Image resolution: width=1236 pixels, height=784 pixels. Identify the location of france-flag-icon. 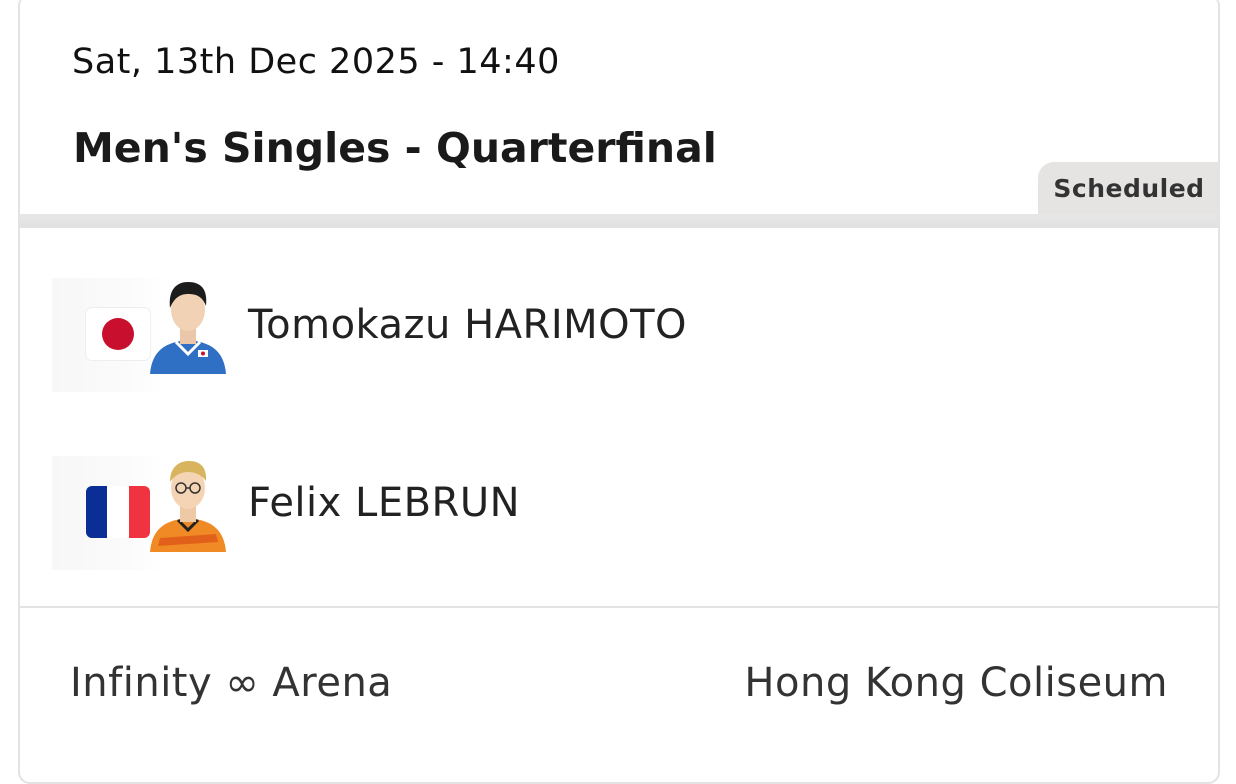
(118, 512).